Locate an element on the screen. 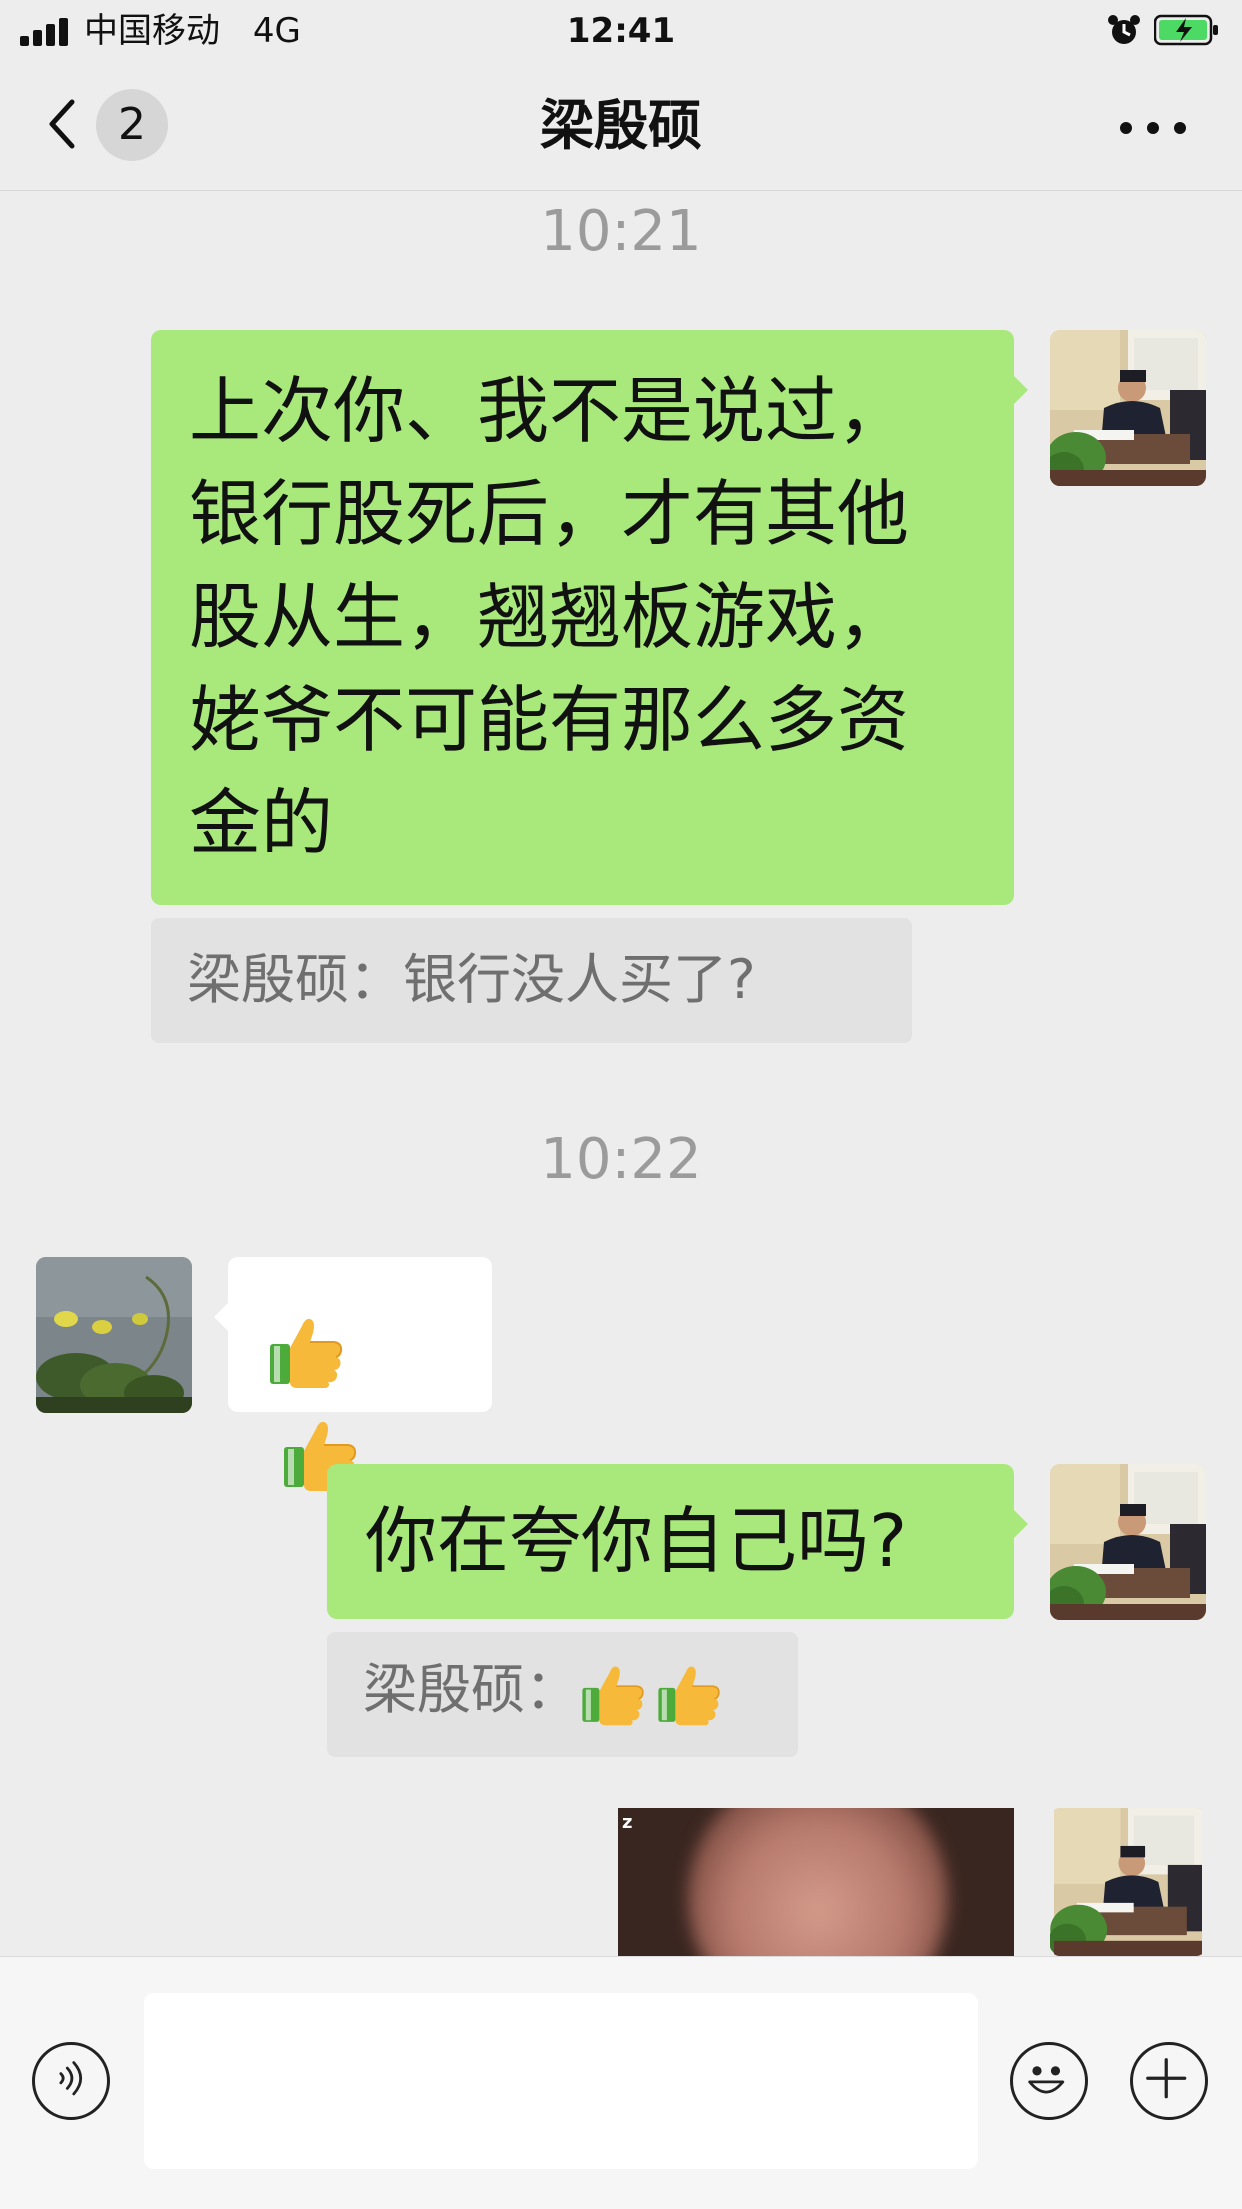 Image resolution: width=1242 pixels, height=2209 pixels. message-text: 你在夸你自己吗? is located at coordinates (636, 1541).